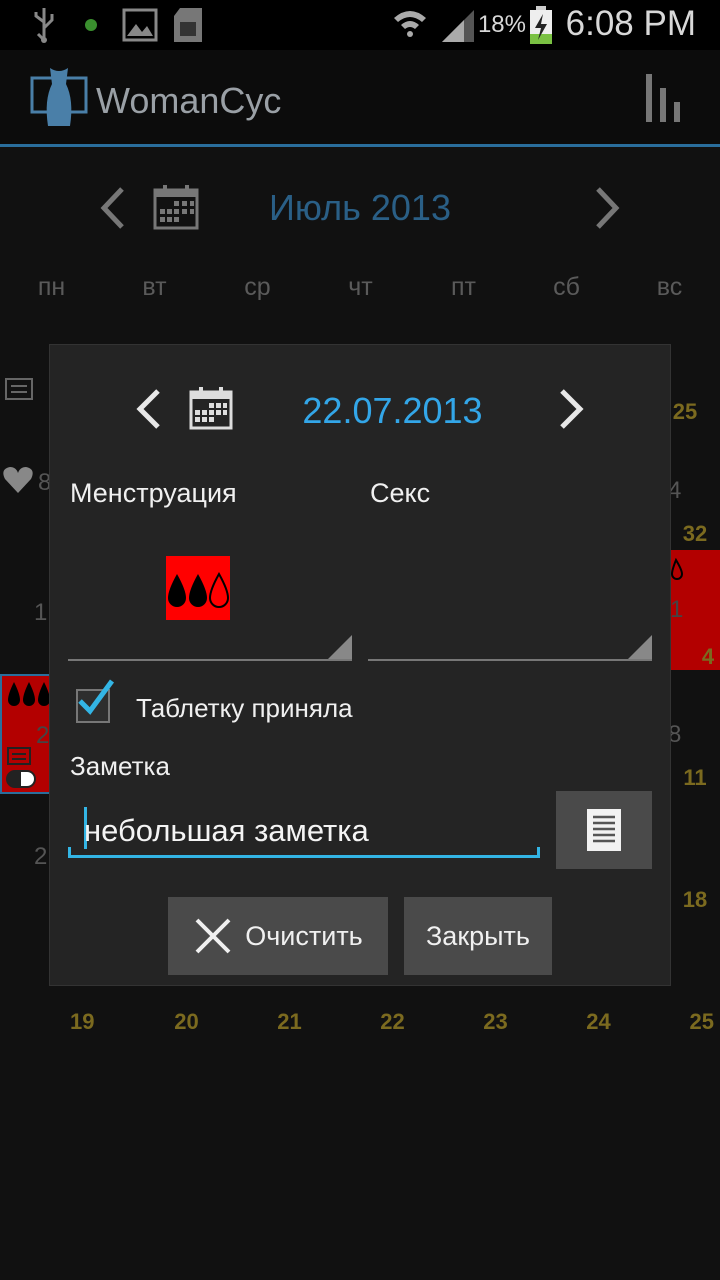 The image size is (720, 1280). I want to click on heart-icon, so click(18, 480).